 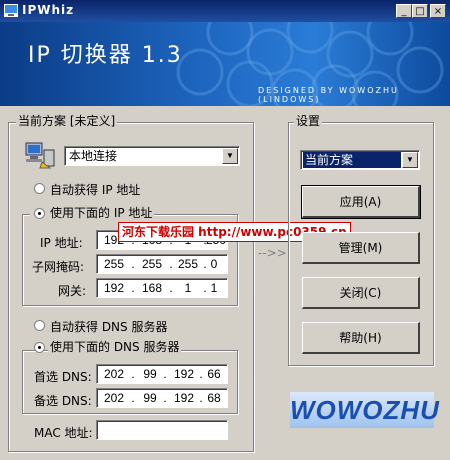 What do you see at coordinates (114, 374) in the screenshot?
I see `dns1-octet-1: 202` at bounding box center [114, 374].